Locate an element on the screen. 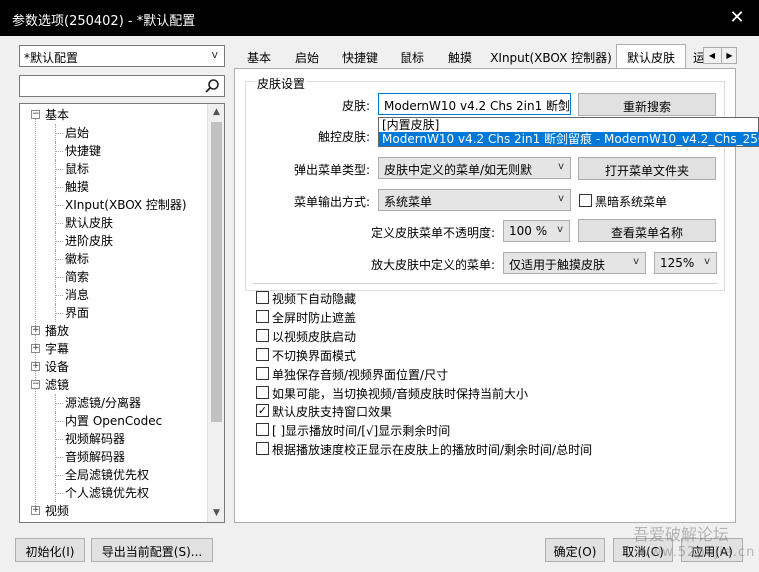 The image size is (759, 572). profile-value: *默认配置 is located at coordinates (51, 58).